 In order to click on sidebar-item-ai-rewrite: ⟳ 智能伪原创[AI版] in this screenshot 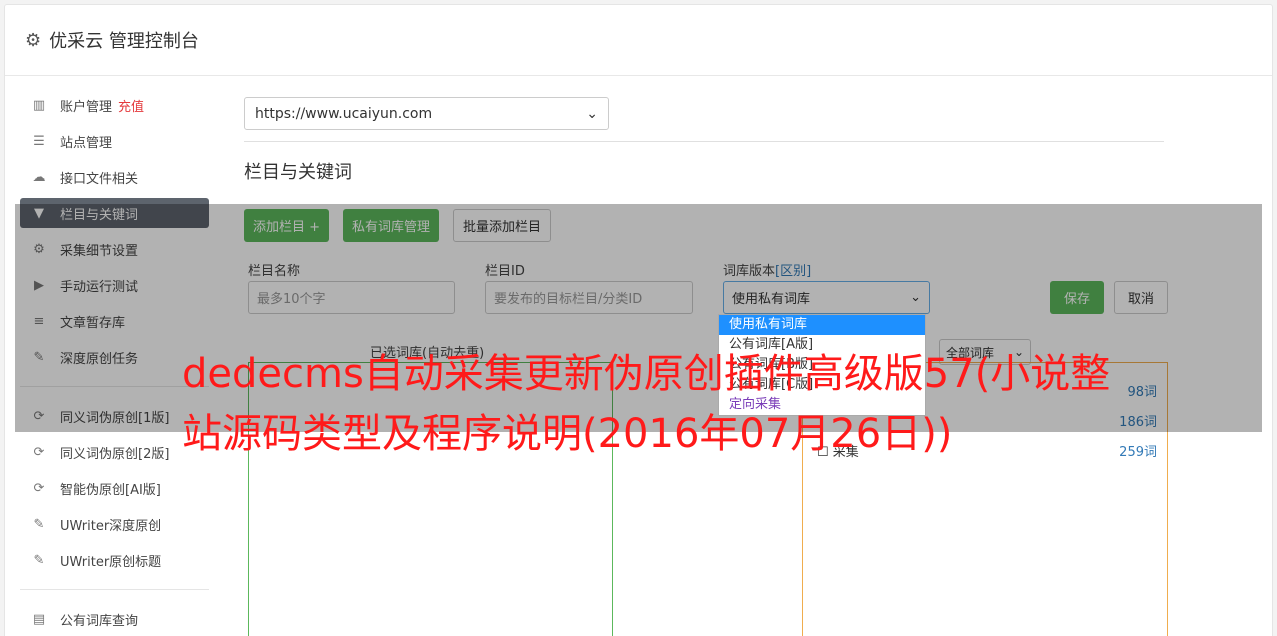, I will do `click(114, 488)`.